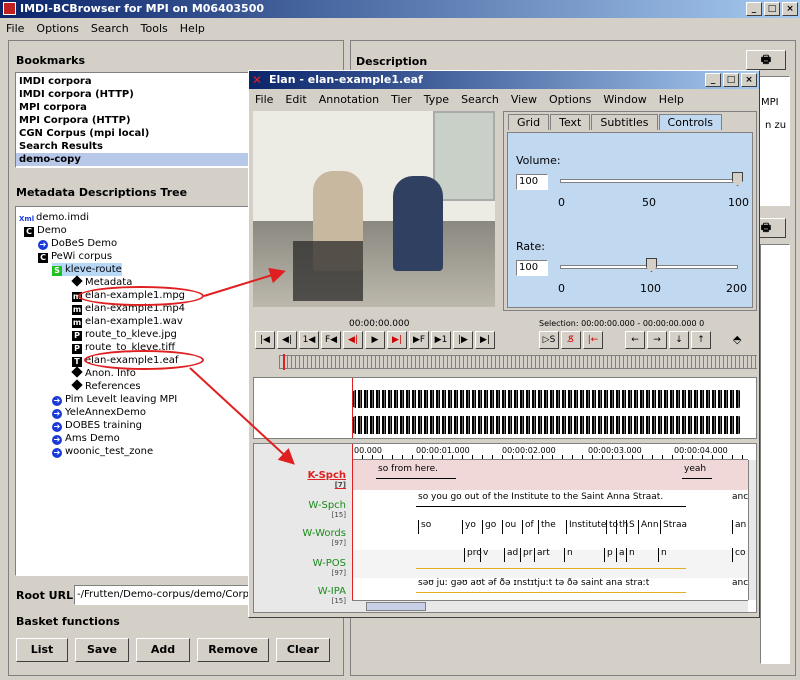 The height and width of the screenshot is (680, 800). I want to click on callout-arrows, so click(242, 366).